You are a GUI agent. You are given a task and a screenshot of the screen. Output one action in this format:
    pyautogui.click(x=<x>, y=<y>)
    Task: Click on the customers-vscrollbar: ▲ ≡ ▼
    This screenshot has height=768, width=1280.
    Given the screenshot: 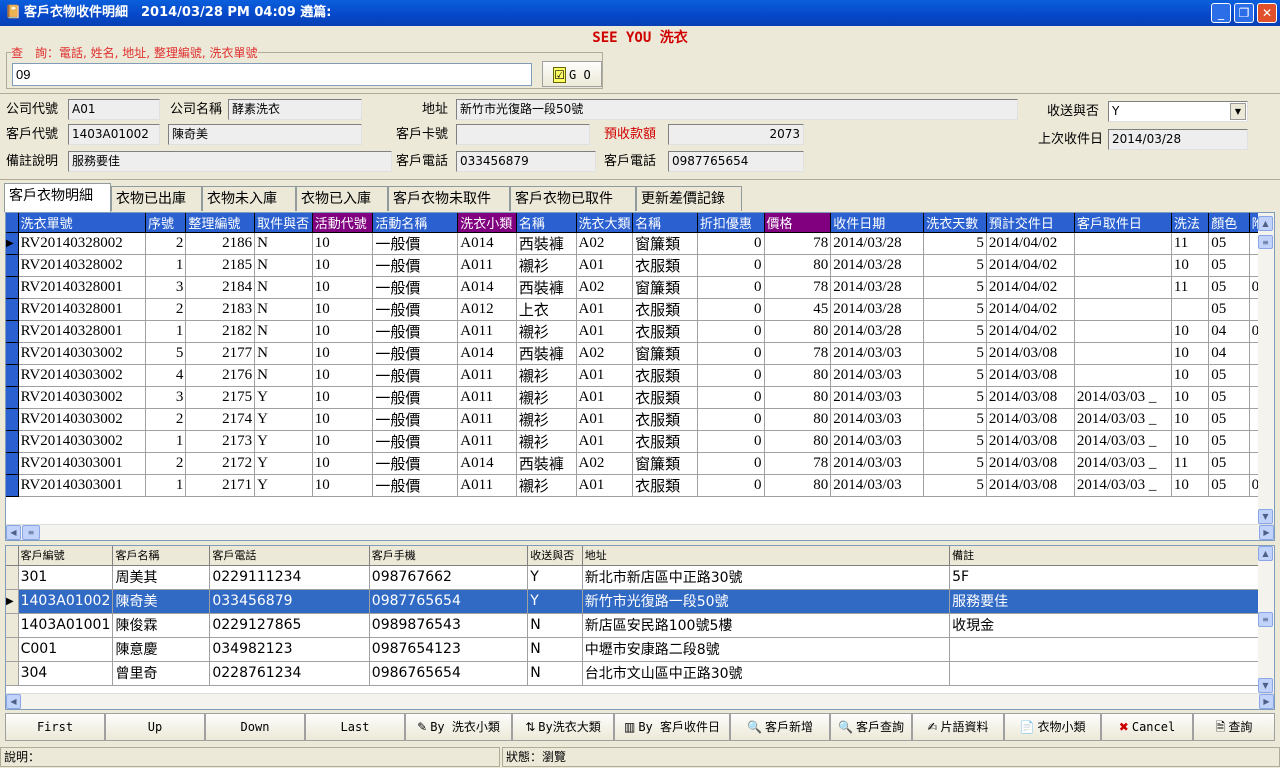 What is the action you would take?
    pyautogui.click(x=1266, y=619)
    